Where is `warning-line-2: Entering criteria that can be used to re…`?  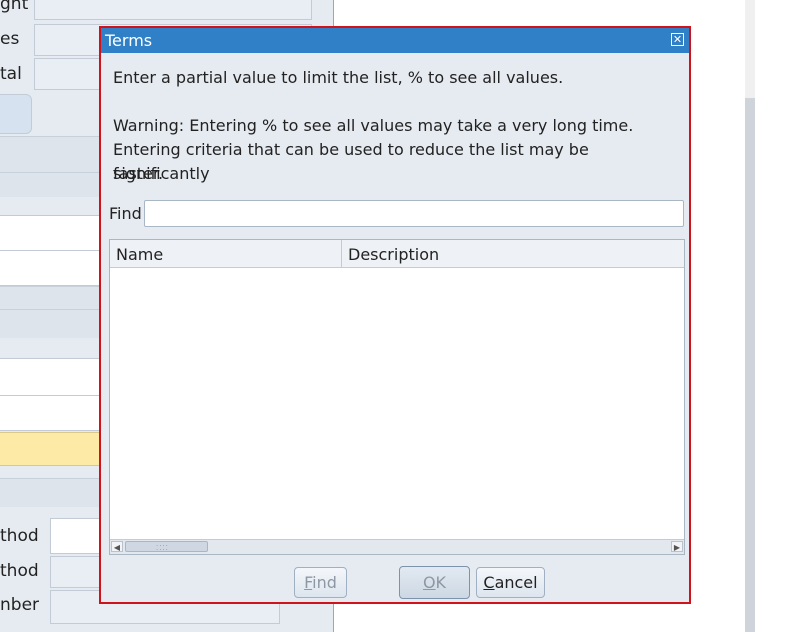
warning-line-2: Entering criteria that can be used to re… is located at coordinates (351, 161).